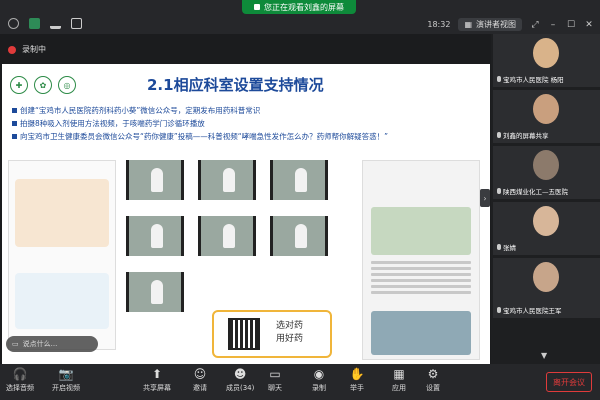 This screenshot has width=600, height=400. Describe the element at coordinates (275, 374) in the screenshot. I see `chat-icon: ▭` at that location.